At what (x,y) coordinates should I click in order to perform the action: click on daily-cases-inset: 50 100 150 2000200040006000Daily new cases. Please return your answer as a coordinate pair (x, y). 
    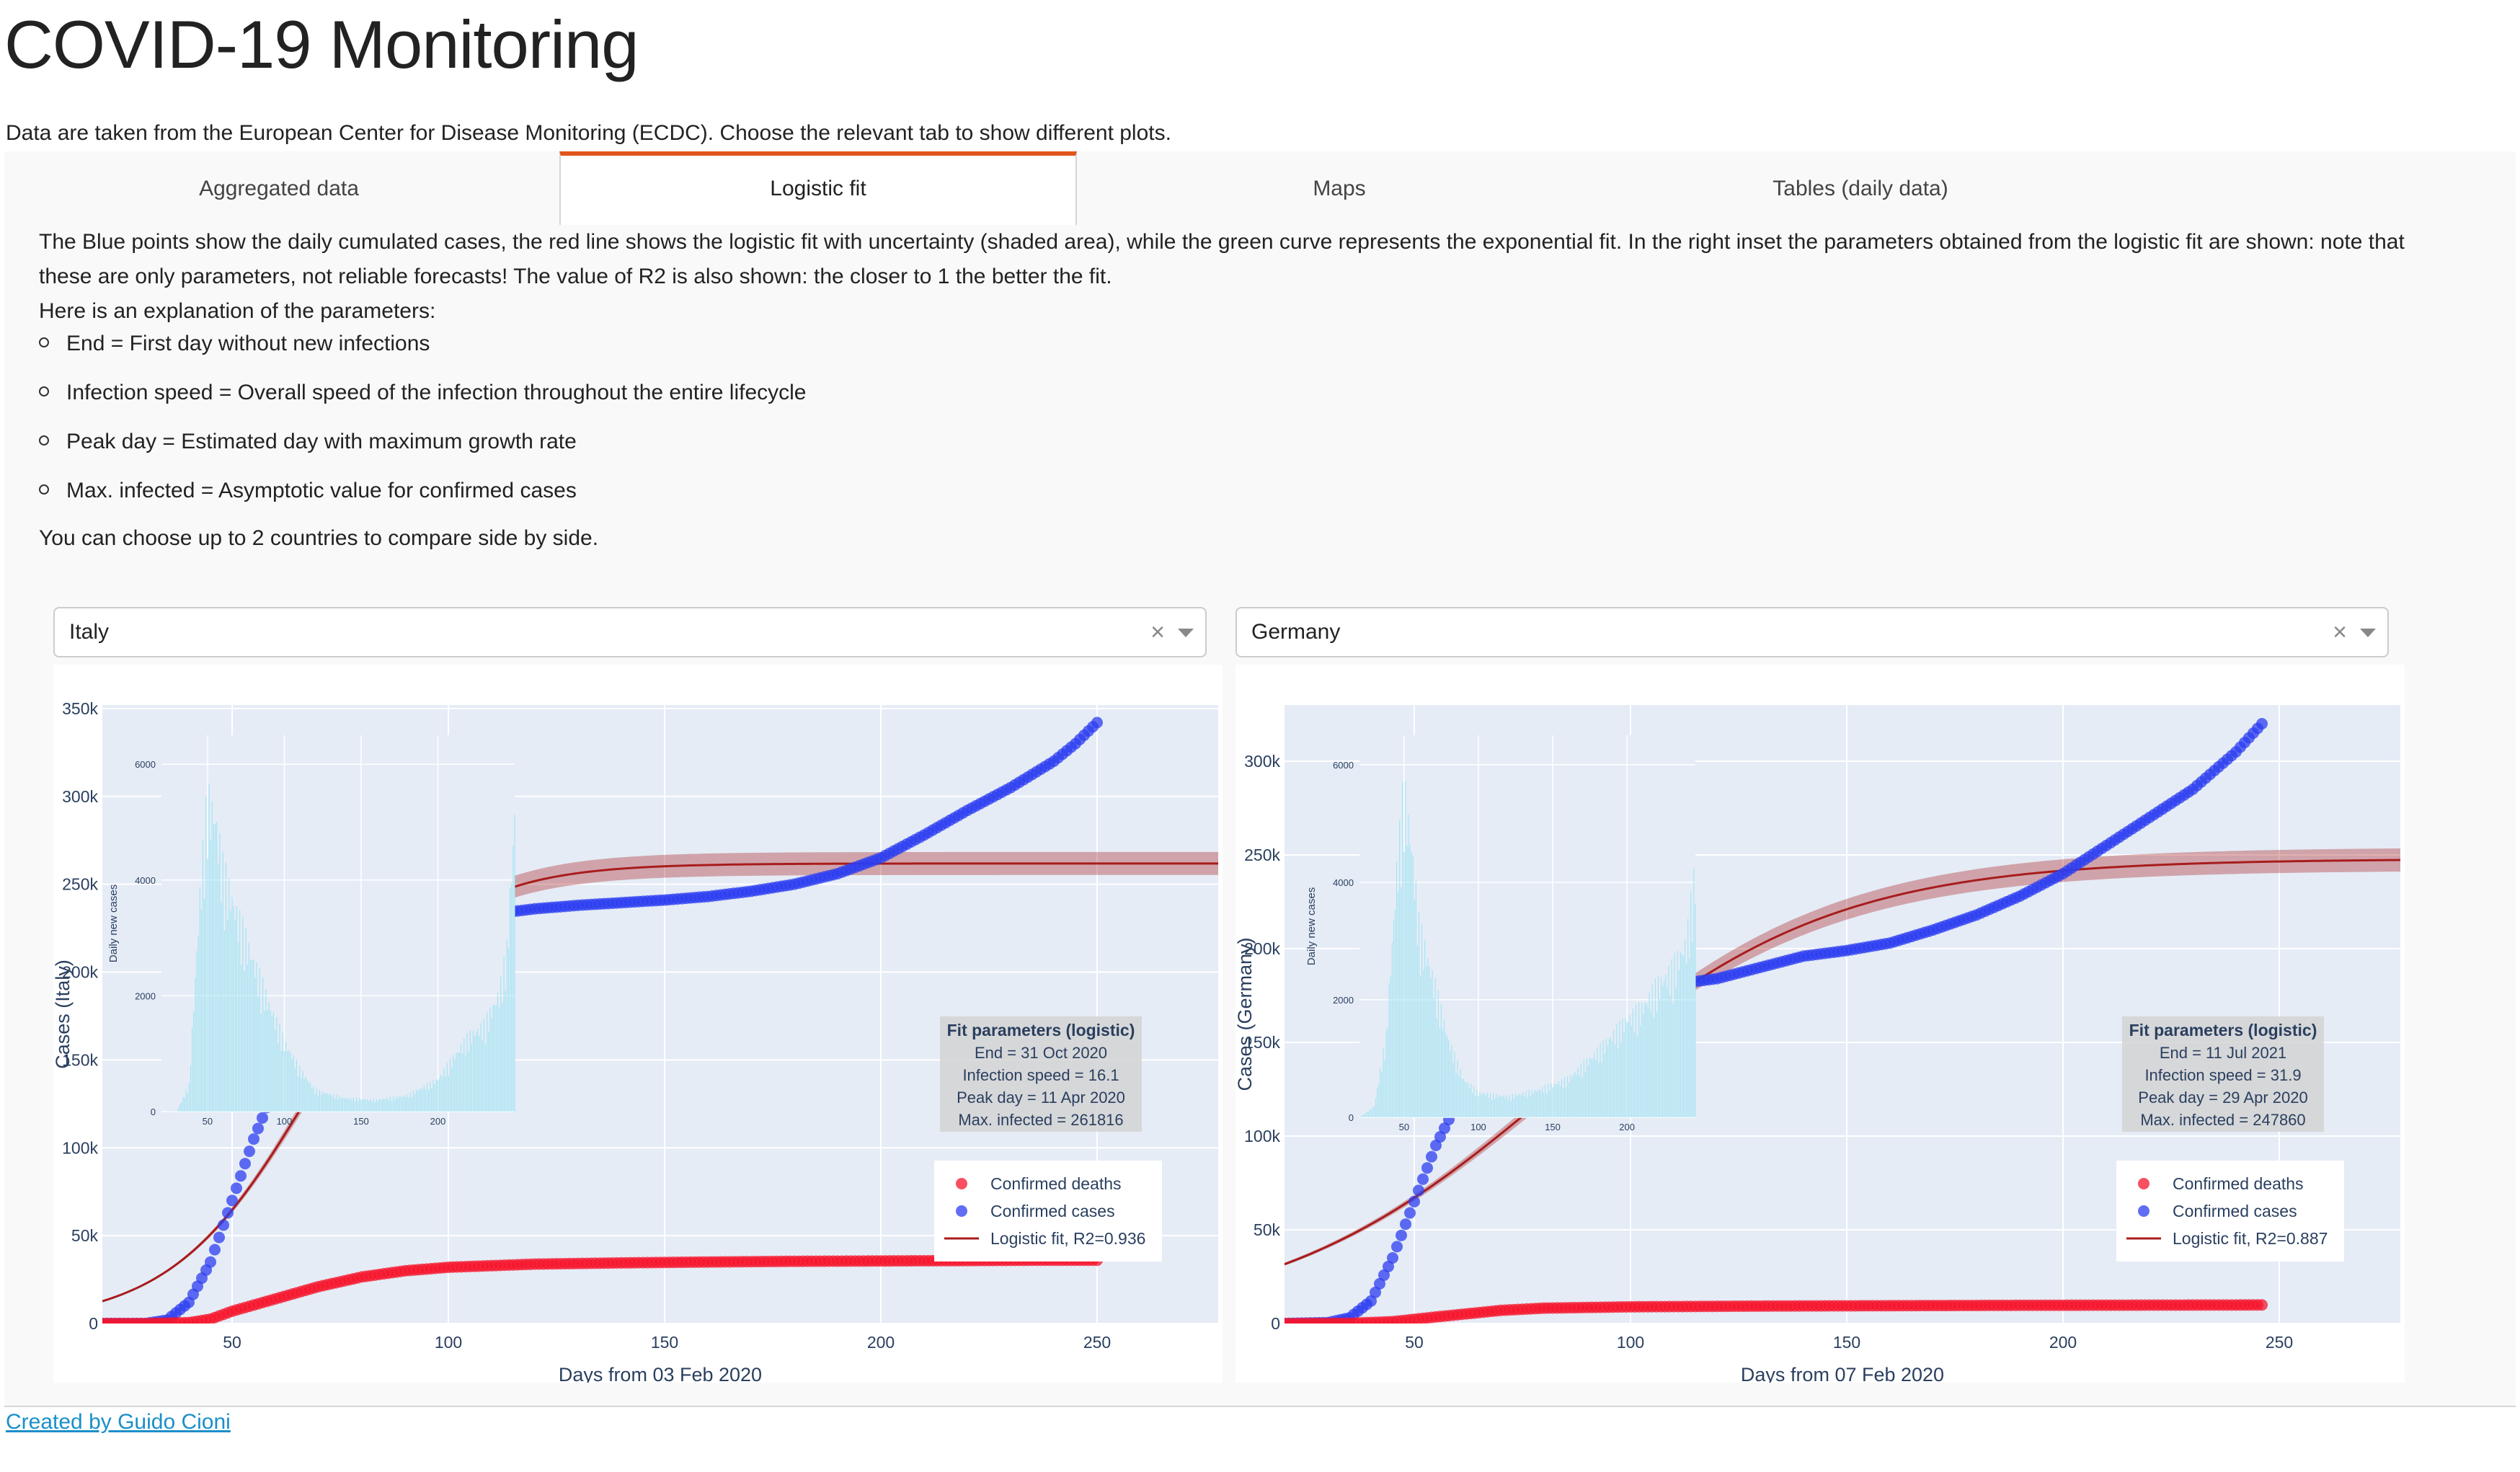
    Looking at the image, I should click on (311, 931).